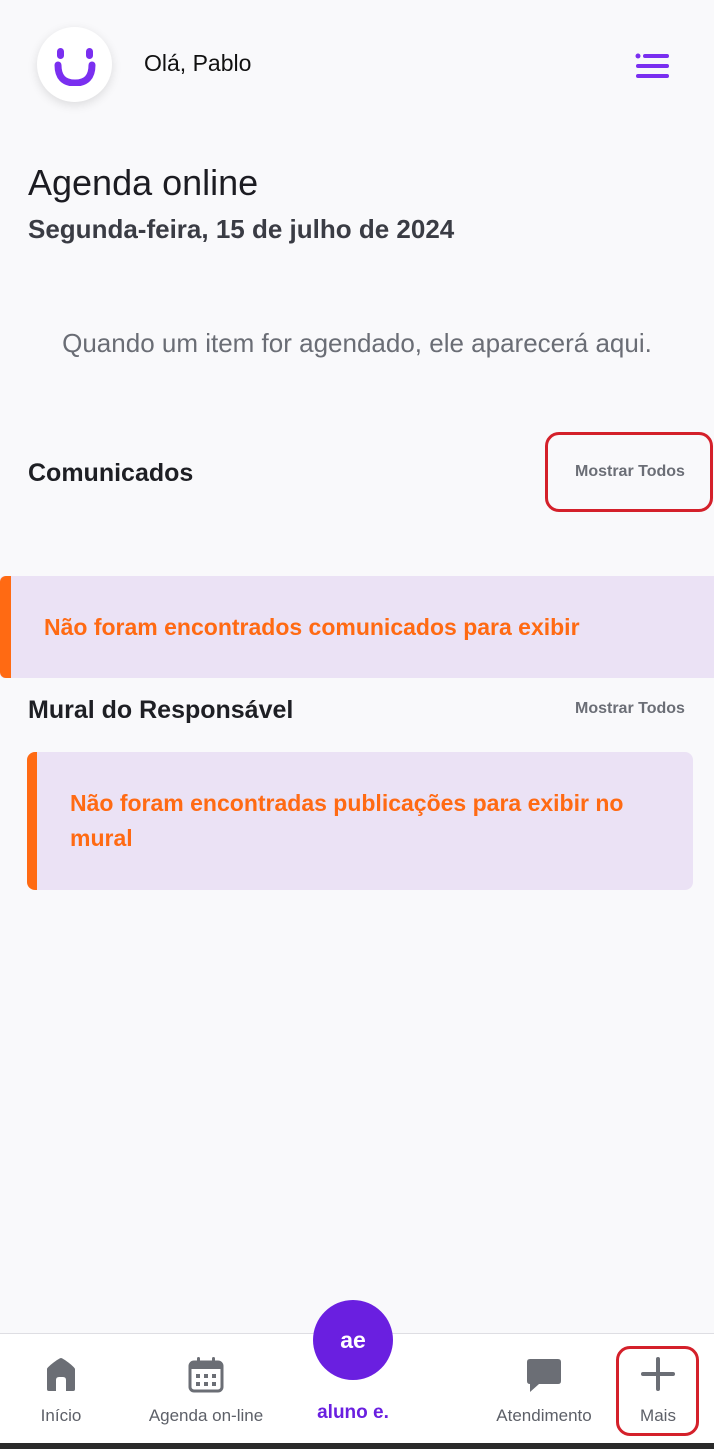 This screenshot has height=1449, width=714. I want to click on app-header: Olá, Pablo, so click(357, 65).